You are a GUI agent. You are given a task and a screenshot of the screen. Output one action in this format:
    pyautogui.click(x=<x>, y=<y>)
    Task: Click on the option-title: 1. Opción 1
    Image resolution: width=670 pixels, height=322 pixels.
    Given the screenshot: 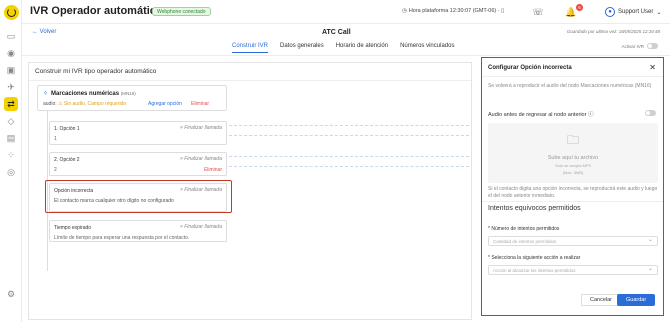 What is the action you would take?
    pyautogui.click(x=67, y=129)
    